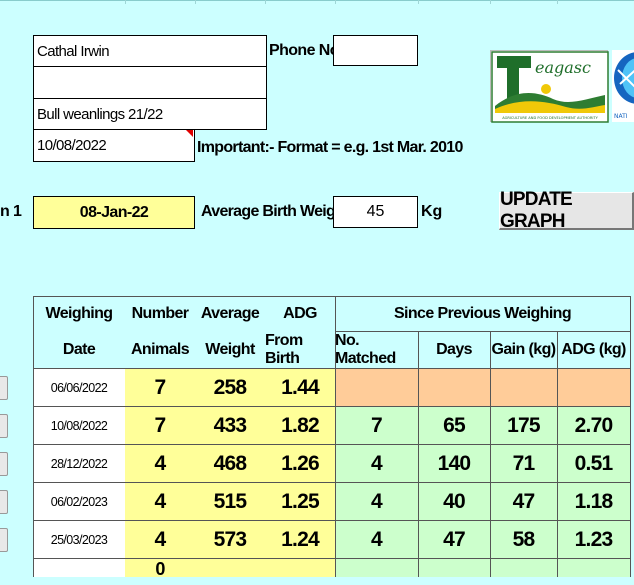  What do you see at coordinates (482, 313) in the screenshot?
I see `header-since-previous: Since Previous Weighing` at bounding box center [482, 313].